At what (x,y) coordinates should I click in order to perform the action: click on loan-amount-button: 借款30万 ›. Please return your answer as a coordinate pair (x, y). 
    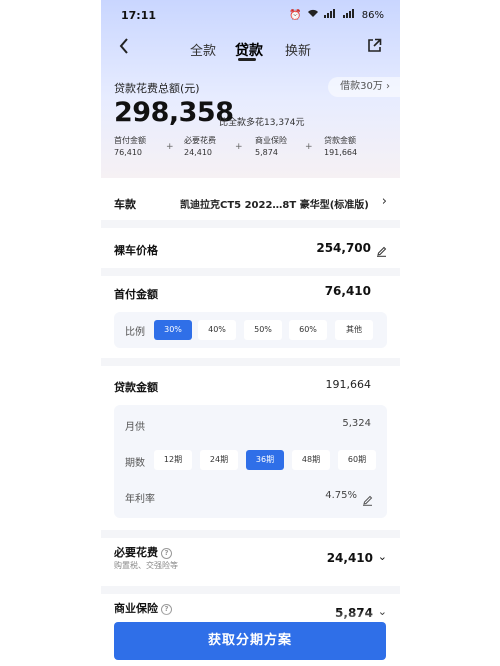
    Looking at the image, I should click on (364, 87).